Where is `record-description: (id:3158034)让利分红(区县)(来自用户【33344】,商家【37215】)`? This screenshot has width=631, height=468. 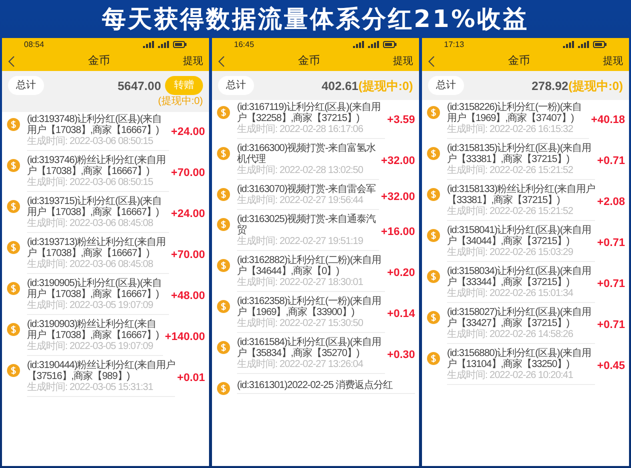
record-description: (id:3158034)让利分红(区县)(来自用户【33344】,商家【37215】) is located at coordinates (519, 277).